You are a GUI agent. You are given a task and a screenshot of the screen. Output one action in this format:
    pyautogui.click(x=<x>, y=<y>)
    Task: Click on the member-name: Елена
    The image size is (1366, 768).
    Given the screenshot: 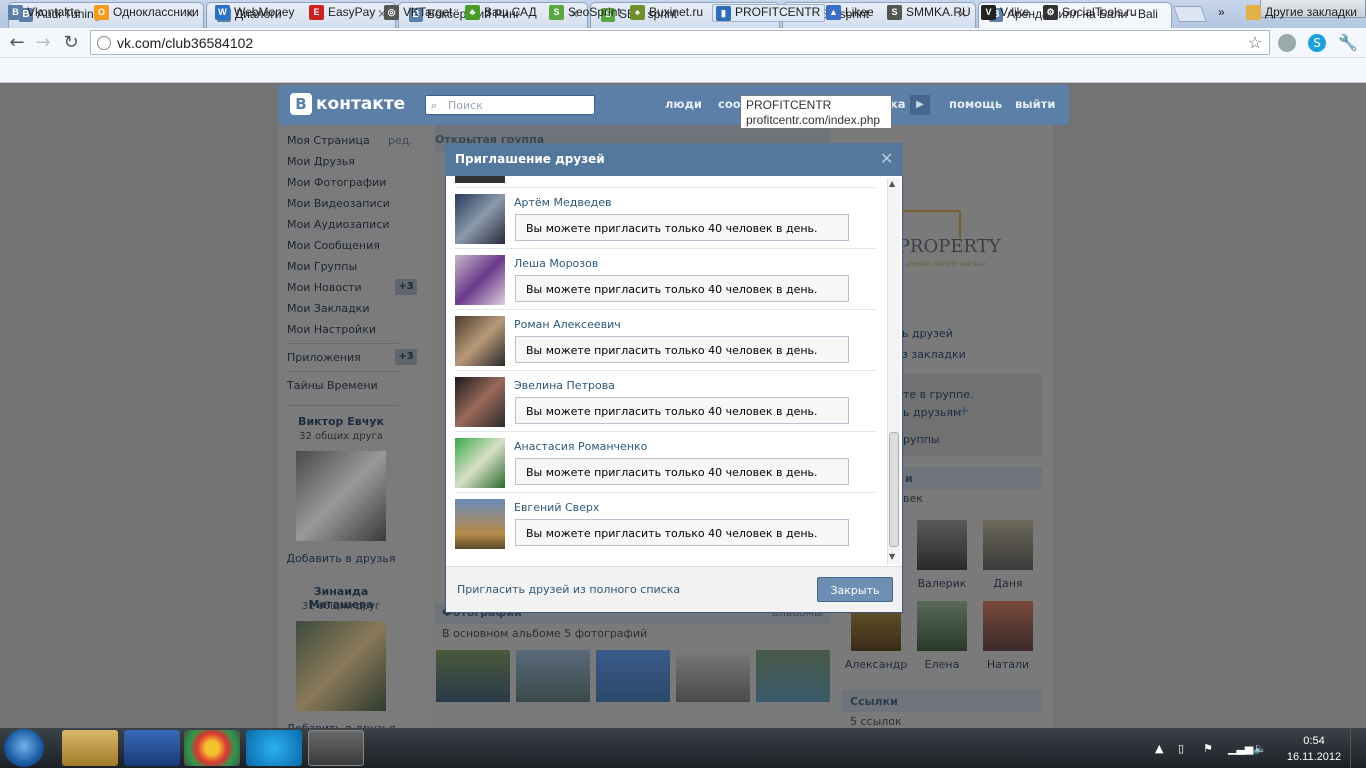 What is the action you would take?
    pyautogui.click(x=942, y=664)
    